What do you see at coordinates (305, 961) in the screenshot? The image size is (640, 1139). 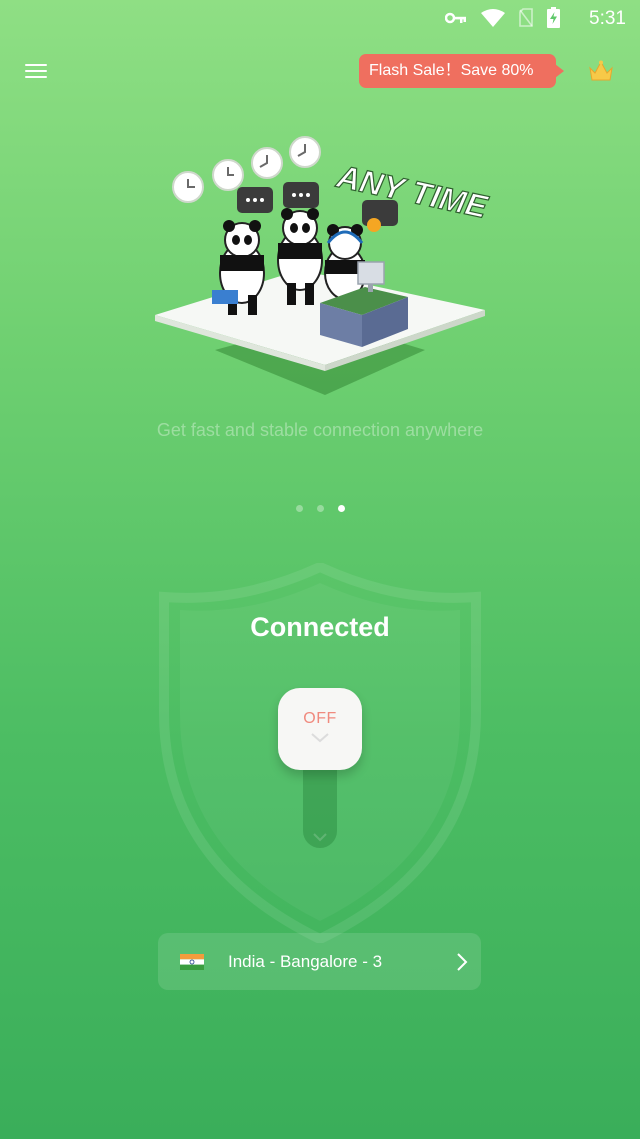 I see `server-name: India - Bangalore - 3` at bounding box center [305, 961].